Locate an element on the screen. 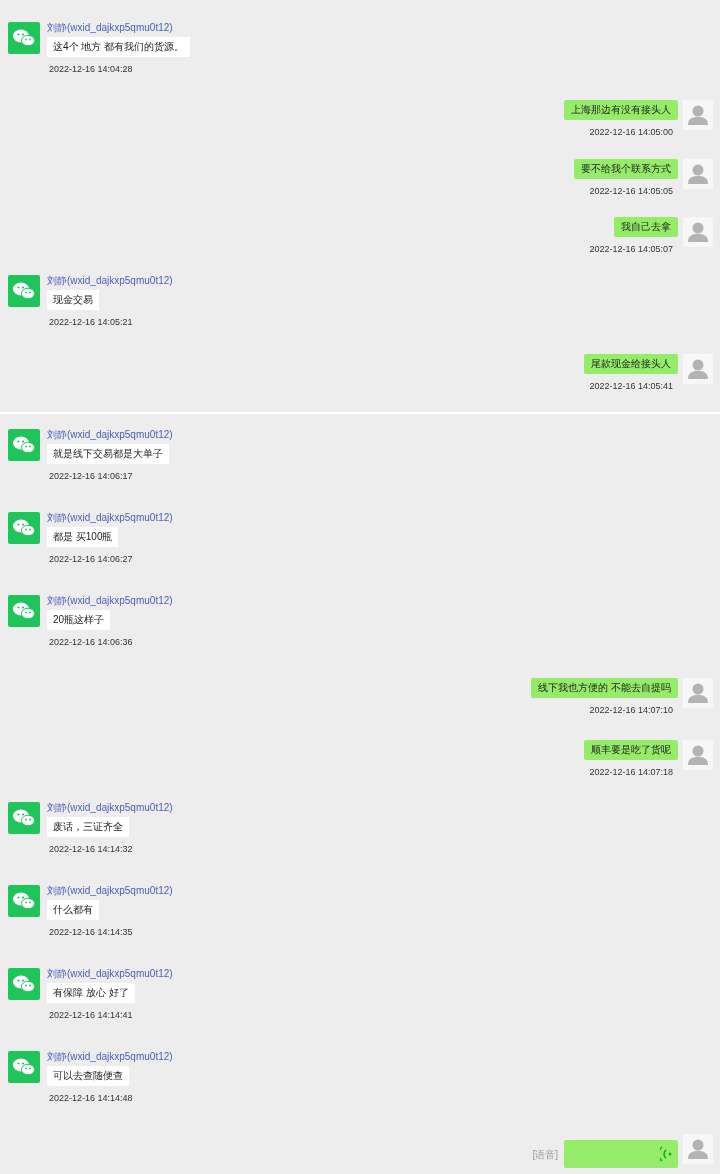  voice-message-bubble is located at coordinates (621, 1154).